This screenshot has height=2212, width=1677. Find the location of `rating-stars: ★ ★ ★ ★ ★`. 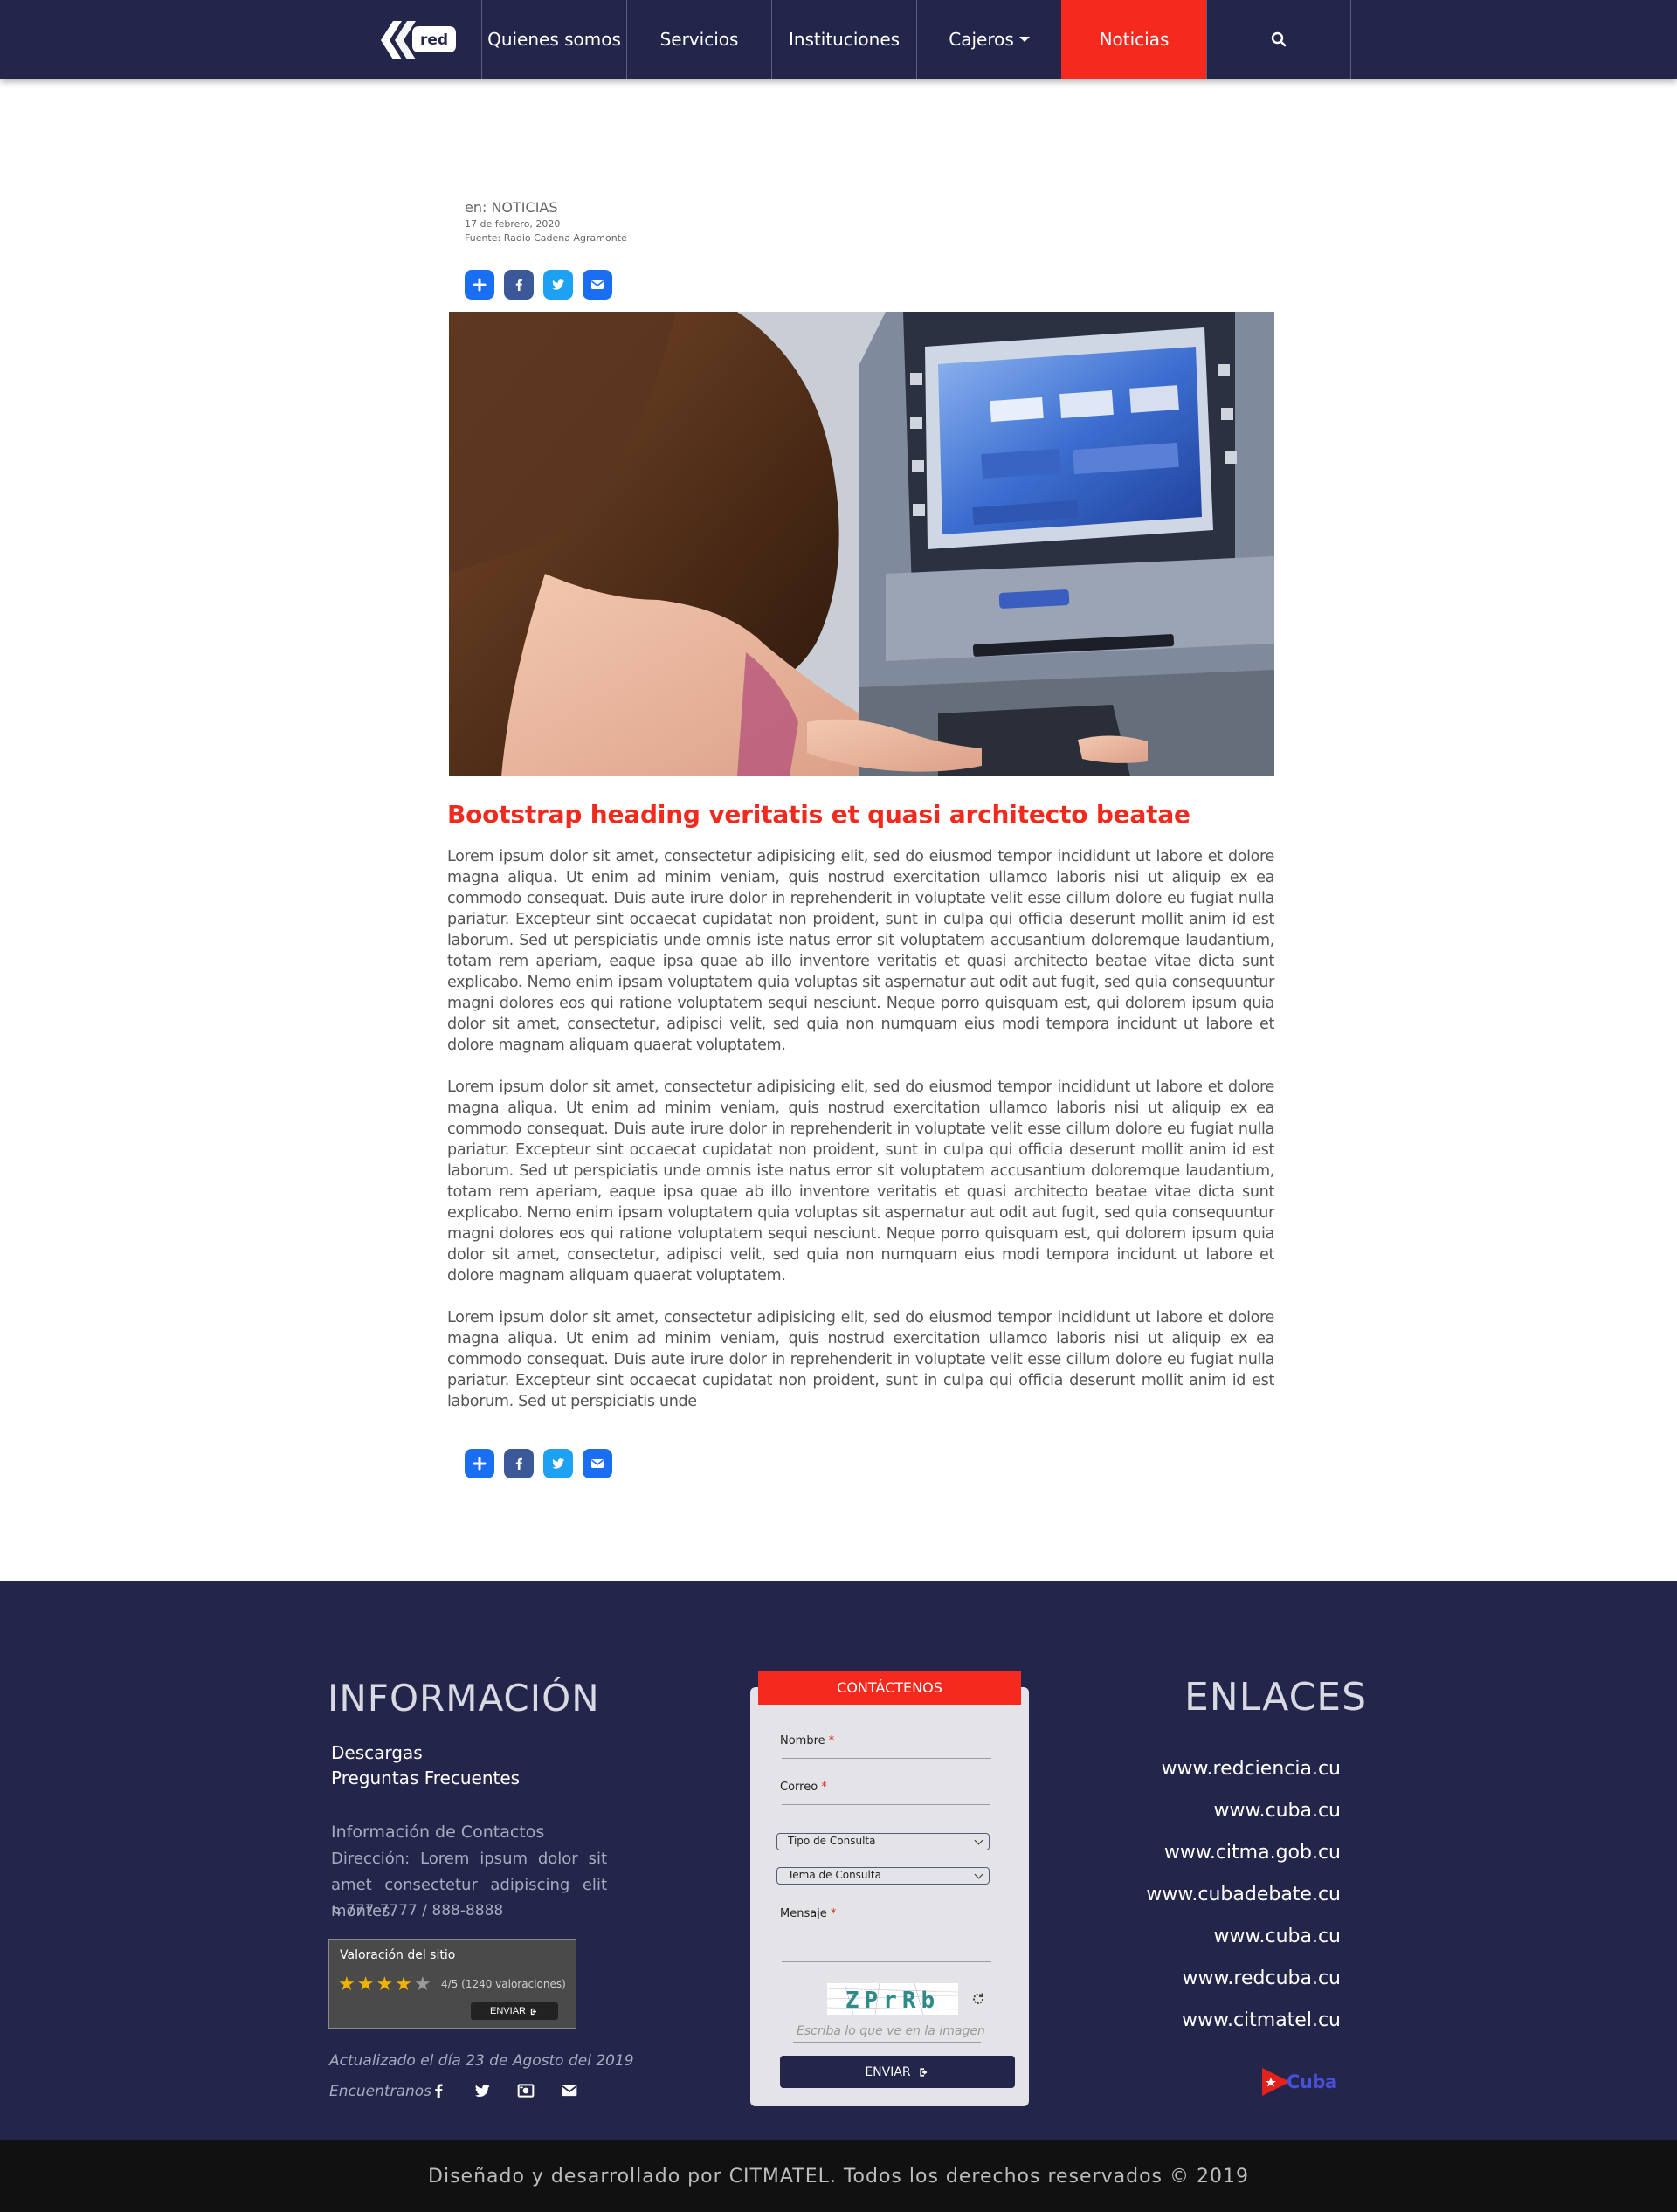

rating-stars: ★ ★ ★ ★ ★ is located at coordinates (384, 1984).